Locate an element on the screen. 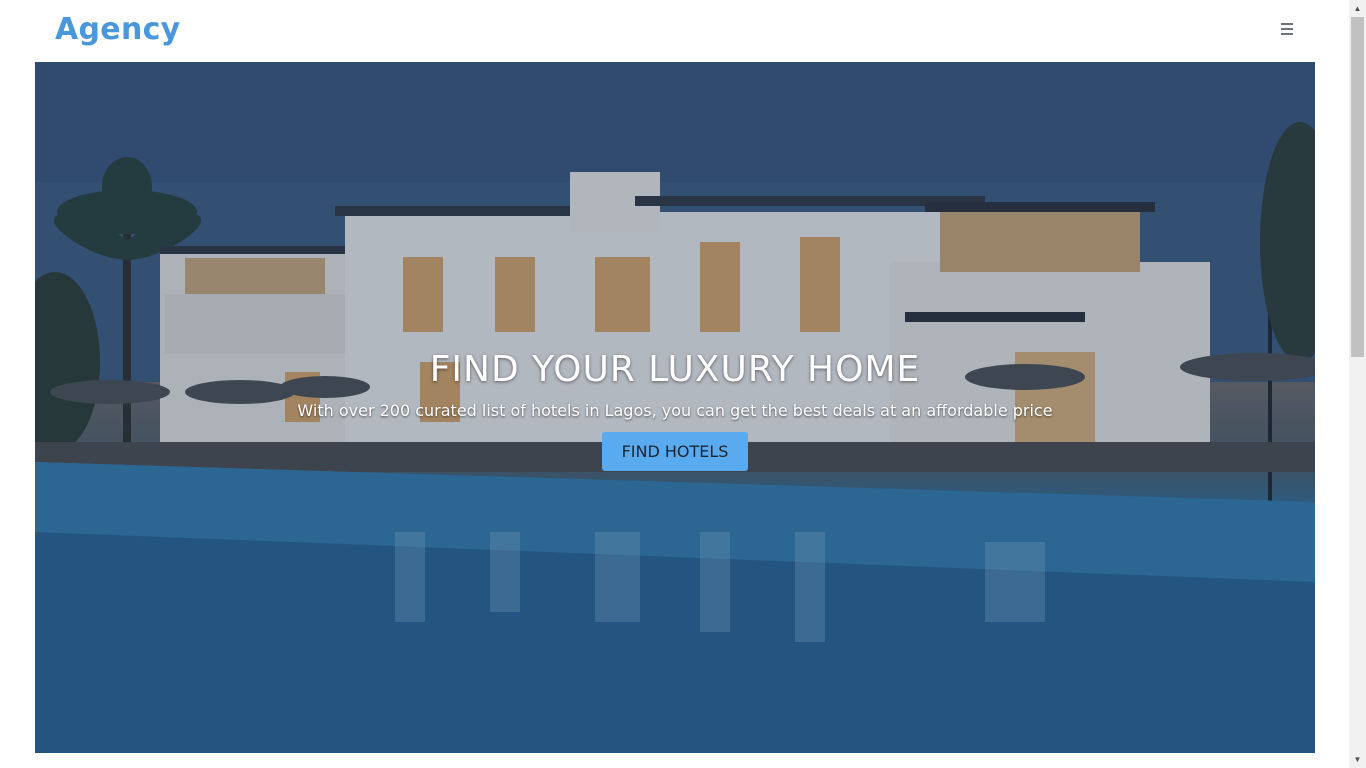 Image resolution: width=1366 pixels, height=768 pixels. scroll-thumb is located at coordinates (1357, 187).